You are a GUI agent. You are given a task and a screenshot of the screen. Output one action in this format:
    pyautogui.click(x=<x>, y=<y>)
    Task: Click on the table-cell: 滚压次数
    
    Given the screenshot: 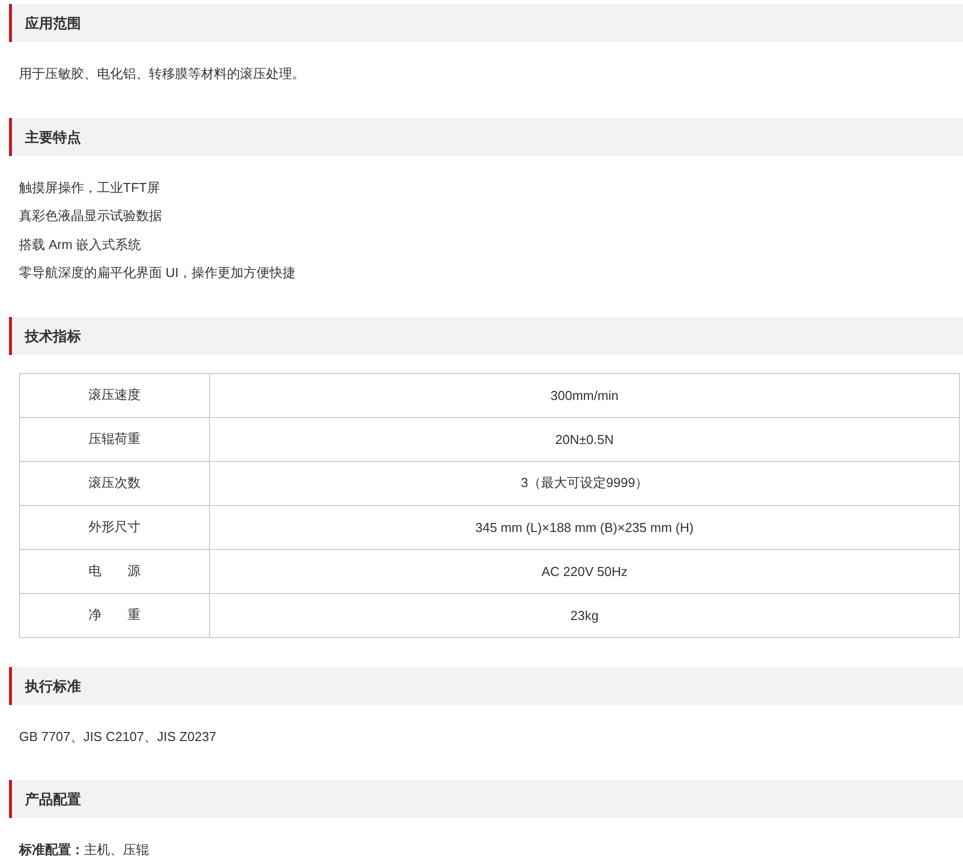 What is the action you would take?
    pyautogui.click(x=115, y=483)
    